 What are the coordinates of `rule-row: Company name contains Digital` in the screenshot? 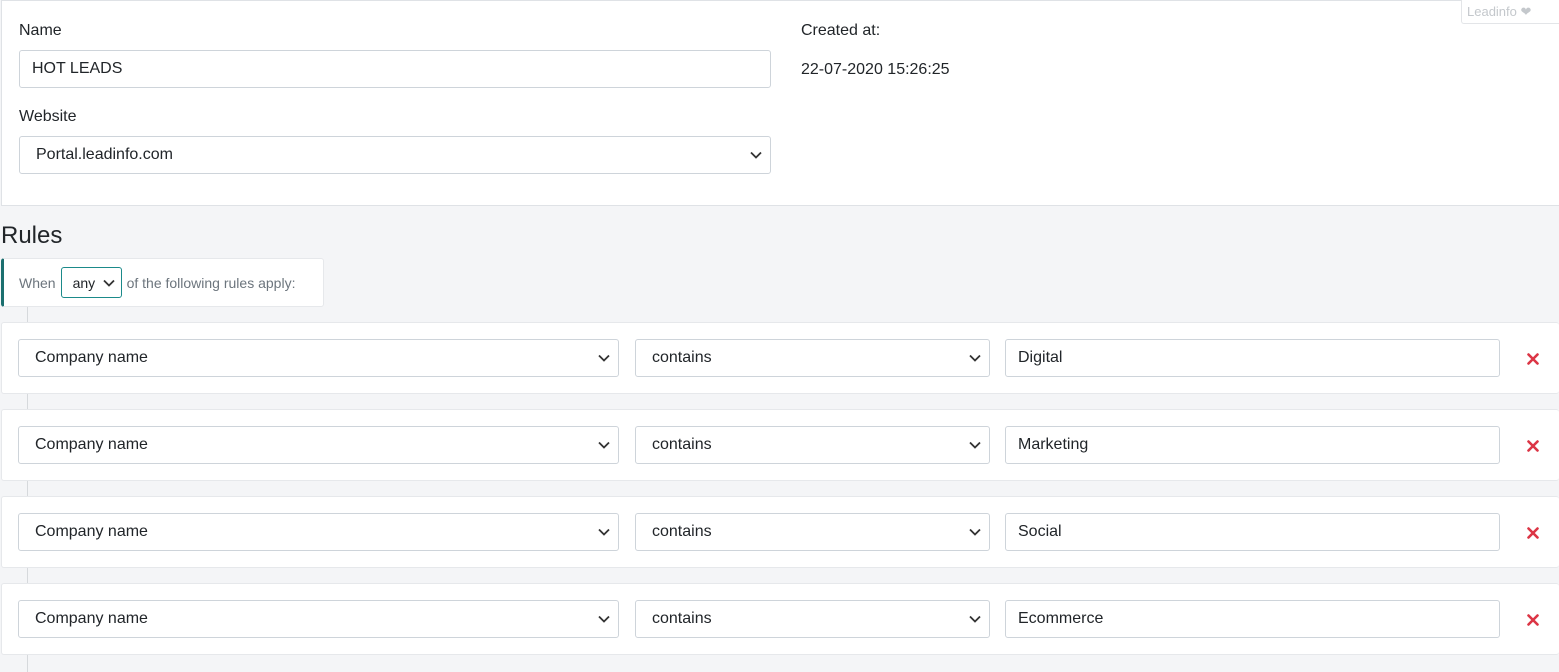 It's located at (780, 358).